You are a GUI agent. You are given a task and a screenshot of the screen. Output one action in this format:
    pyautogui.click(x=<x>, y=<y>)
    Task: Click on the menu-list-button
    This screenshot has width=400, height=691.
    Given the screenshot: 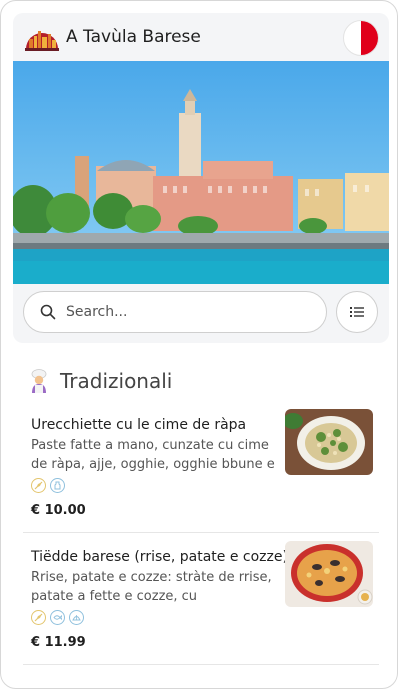 What is the action you would take?
    pyautogui.click(x=357, y=312)
    